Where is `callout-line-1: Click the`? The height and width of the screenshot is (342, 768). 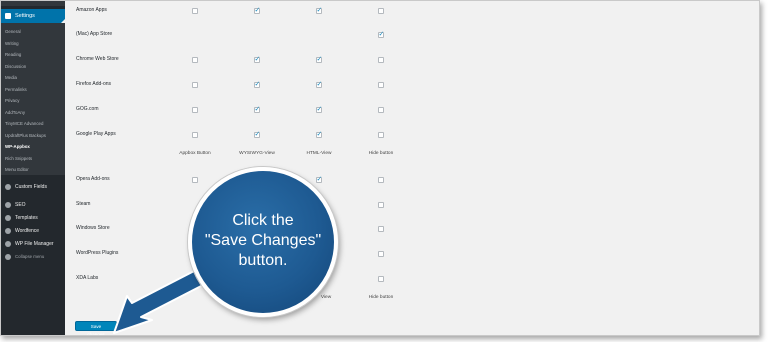 callout-line-1: Click the is located at coordinates (263, 220).